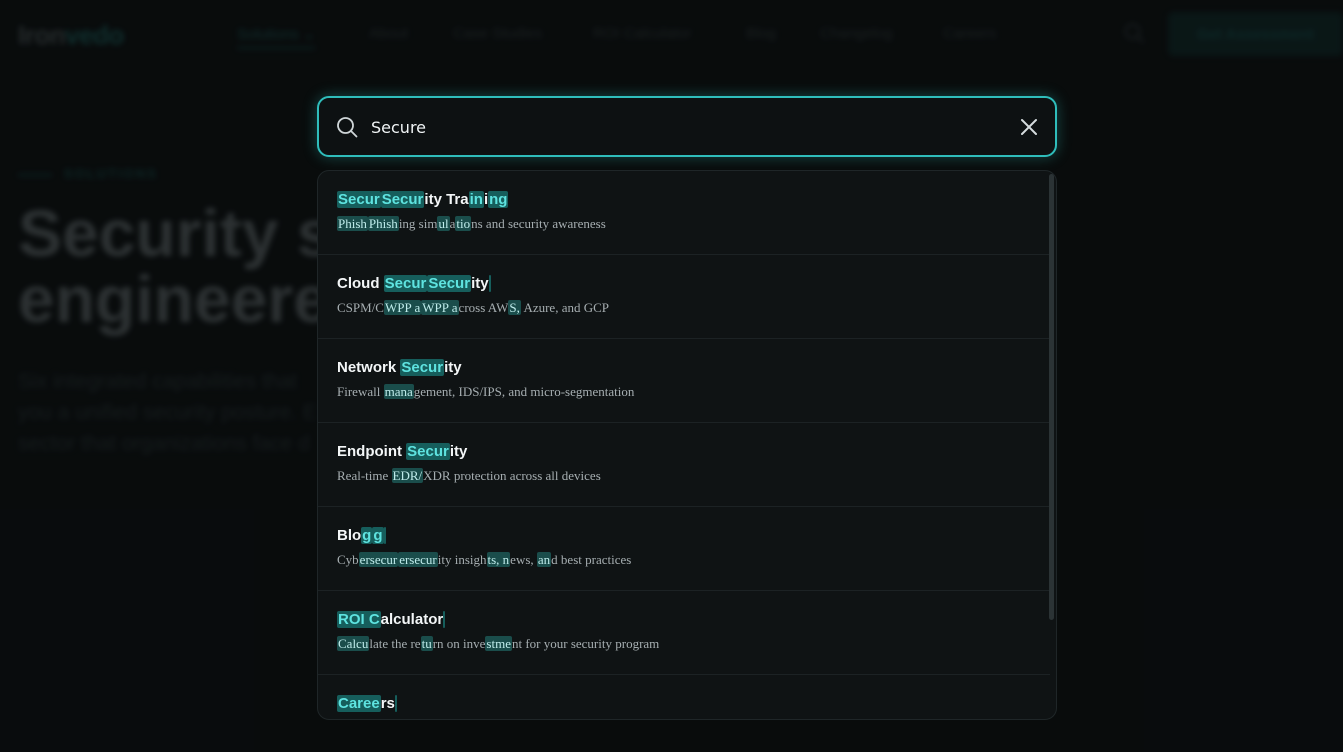  Describe the element at coordinates (364, 475) in the screenshot. I see `text-segment: Real-time` at that location.